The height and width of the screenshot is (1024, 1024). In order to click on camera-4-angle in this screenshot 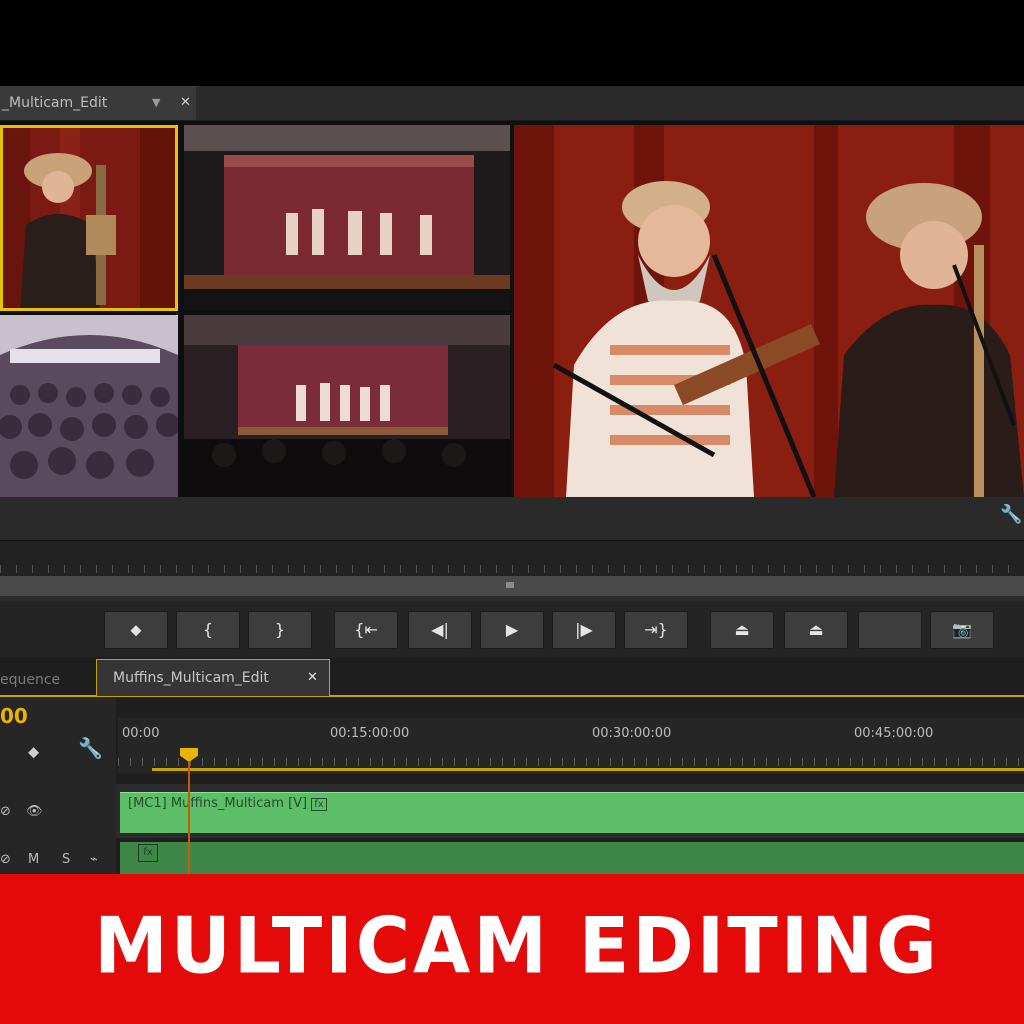, I will do `click(347, 406)`.